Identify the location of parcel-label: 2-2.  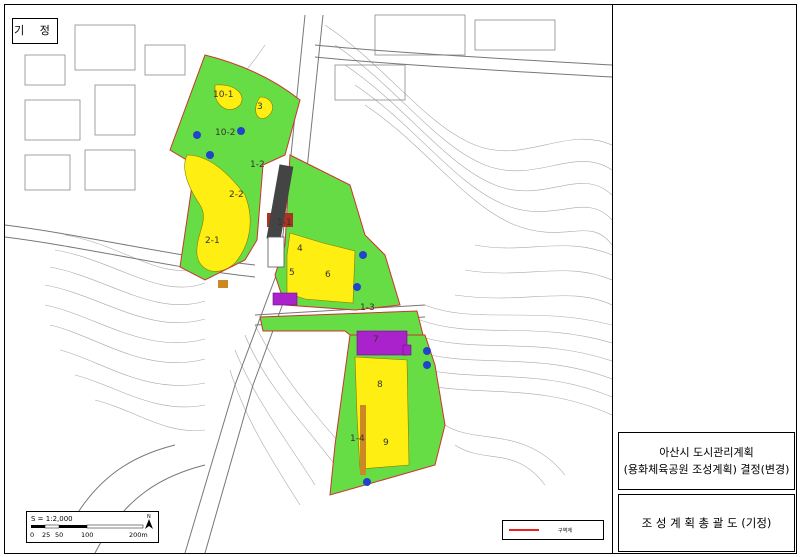
(236, 195).